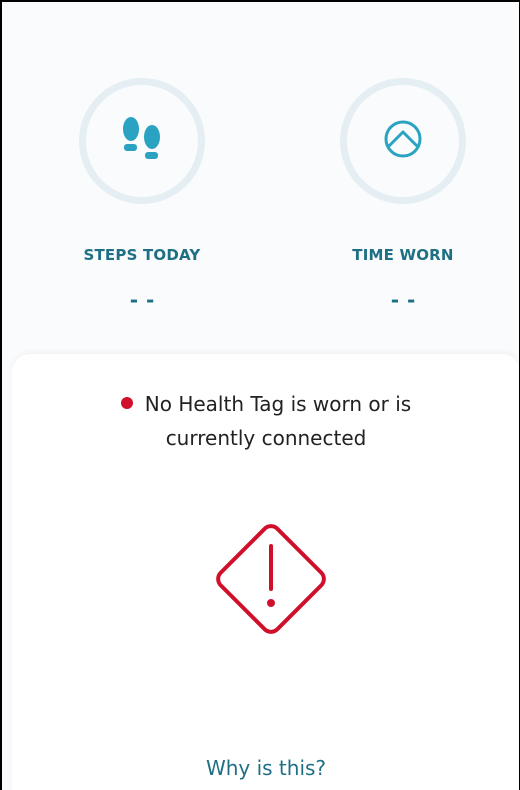  Describe the element at coordinates (265, 768) in the screenshot. I see `why-is-this-link: Why is this?` at that location.